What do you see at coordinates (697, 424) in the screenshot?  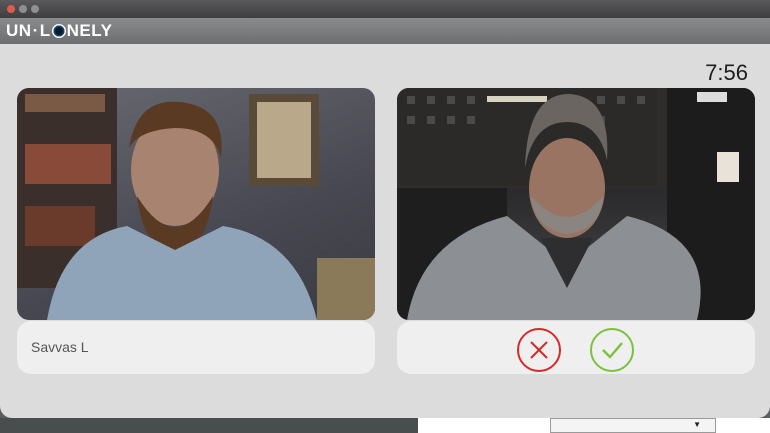 I see `chevron-down-icon: ▼` at bounding box center [697, 424].